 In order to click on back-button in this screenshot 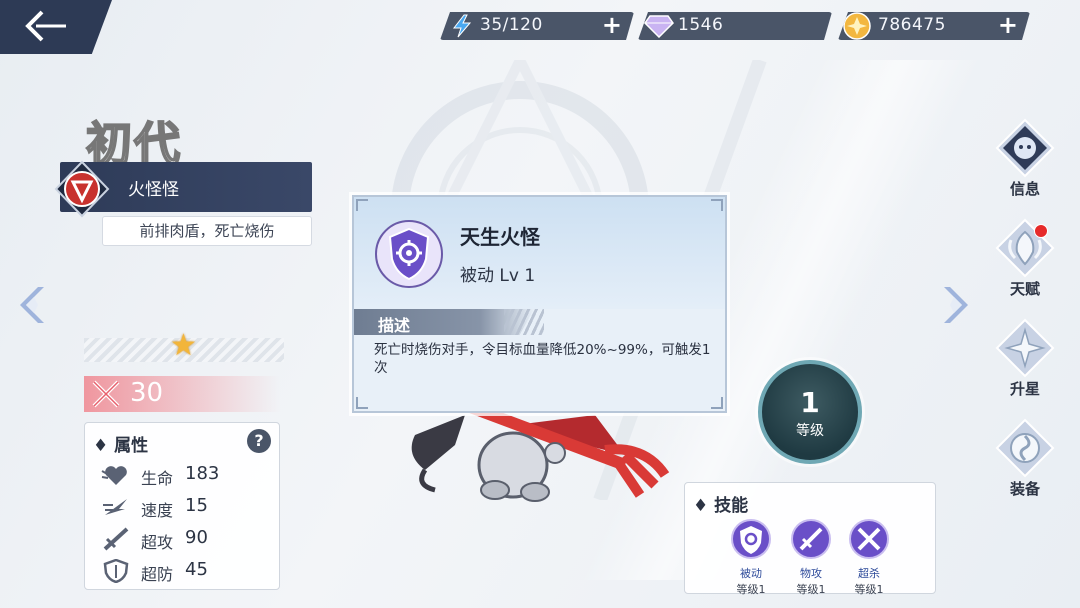, I will do `click(56, 27)`.